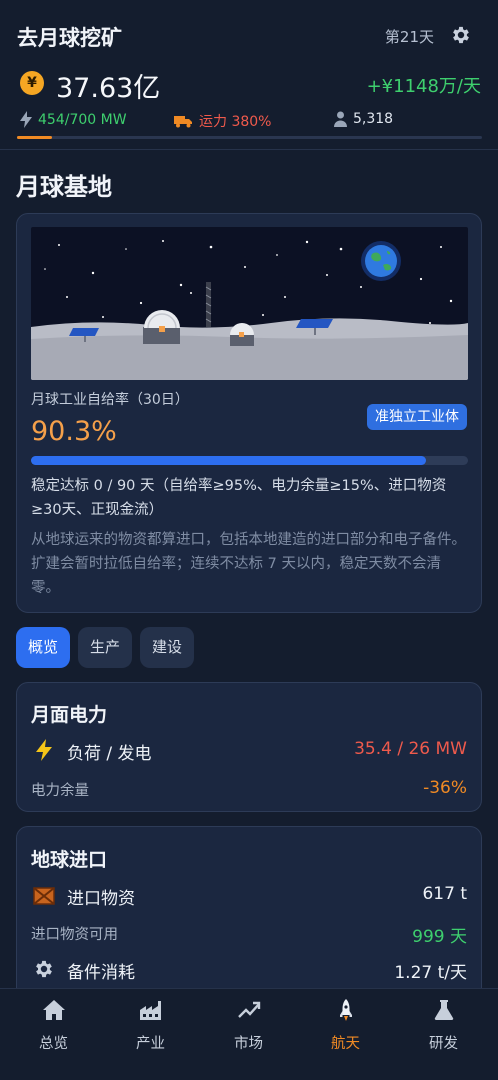 The height and width of the screenshot is (1080, 498). I want to click on top-progress-fill, so click(34, 137).